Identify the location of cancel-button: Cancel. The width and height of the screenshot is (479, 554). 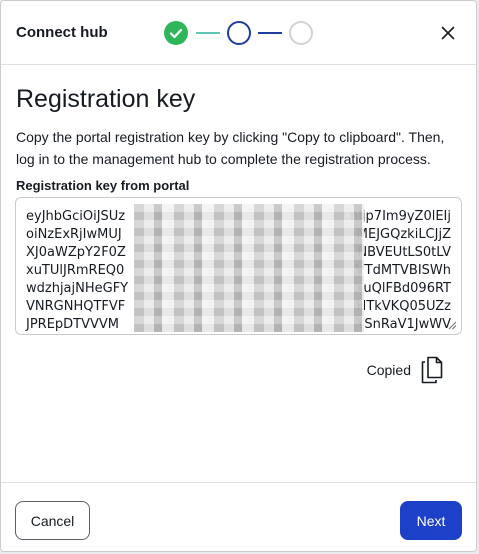
(52, 520).